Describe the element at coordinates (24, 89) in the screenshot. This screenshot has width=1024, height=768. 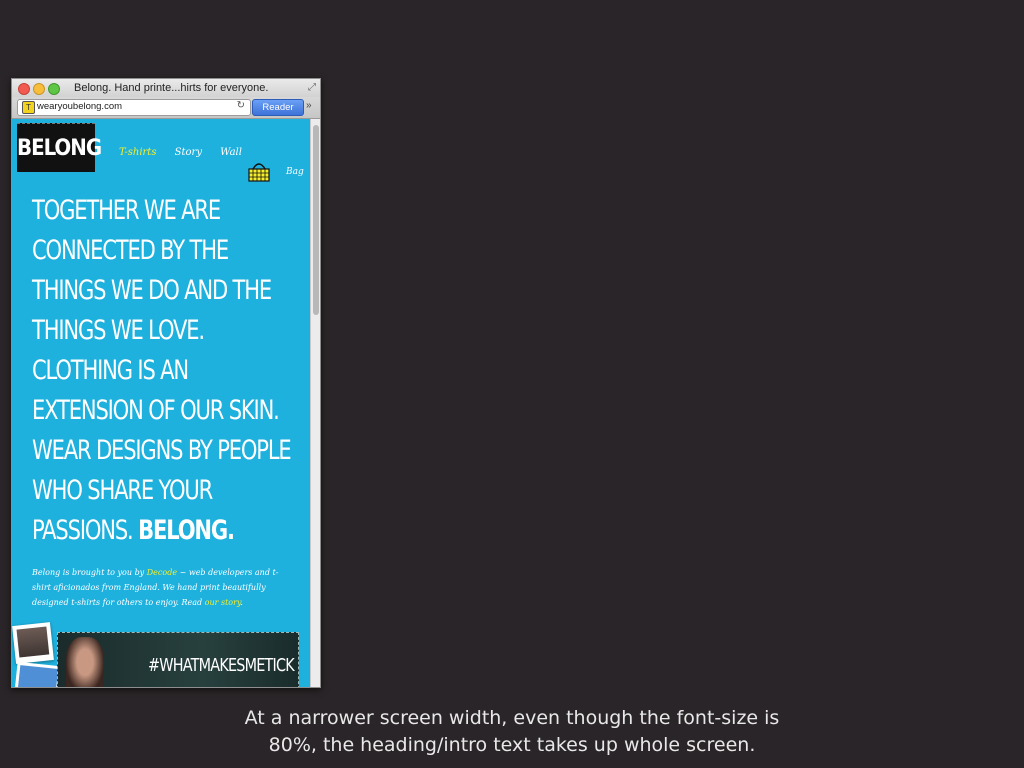
I see `close-window-button` at that location.